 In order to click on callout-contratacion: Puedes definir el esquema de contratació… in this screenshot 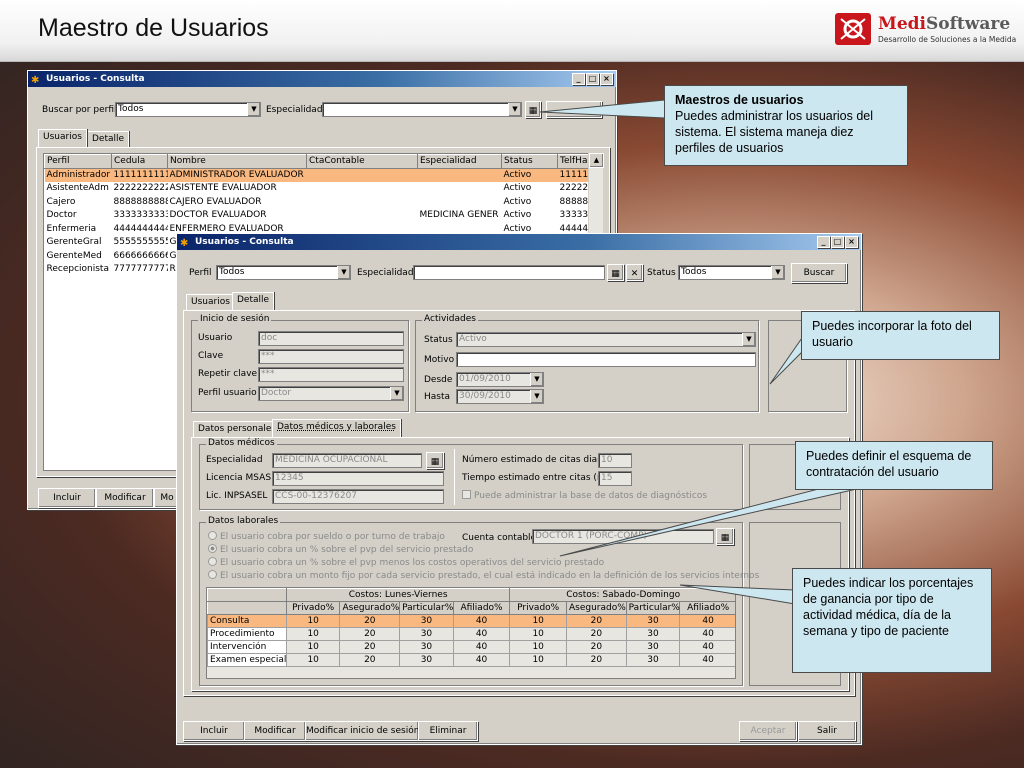, I will do `click(894, 465)`.